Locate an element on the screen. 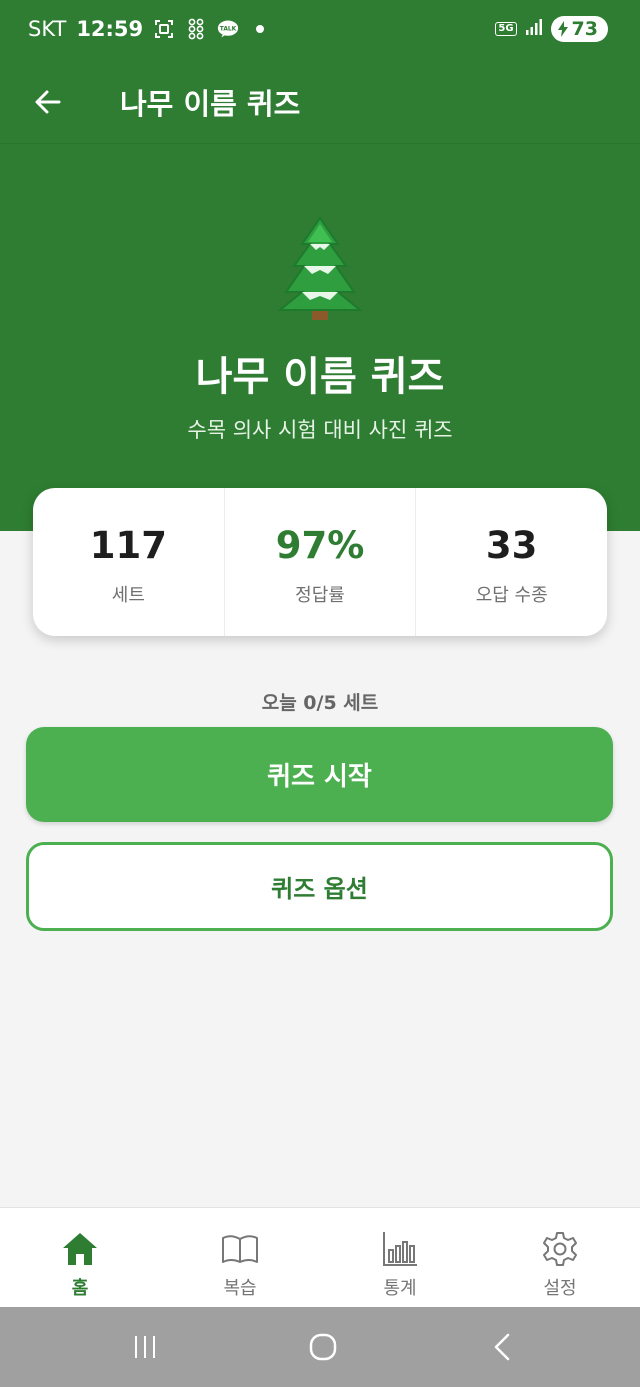  home-system-button is located at coordinates (323, 1347).